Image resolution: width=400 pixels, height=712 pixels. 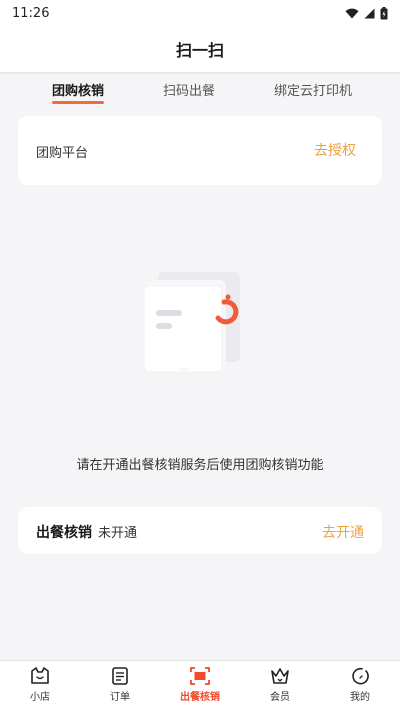 I want to click on status-bar: 11:26, so click(x=200, y=13).